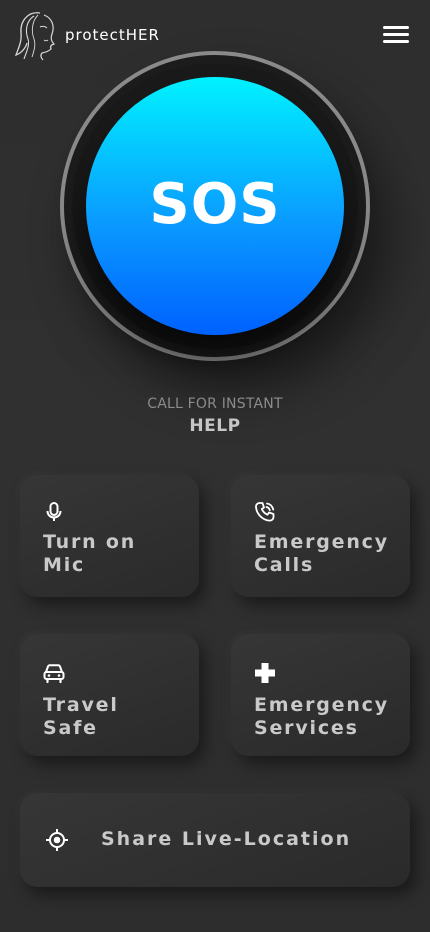 The height and width of the screenshot is (932, 430). I want to click on car-icon, so click(54, 674).